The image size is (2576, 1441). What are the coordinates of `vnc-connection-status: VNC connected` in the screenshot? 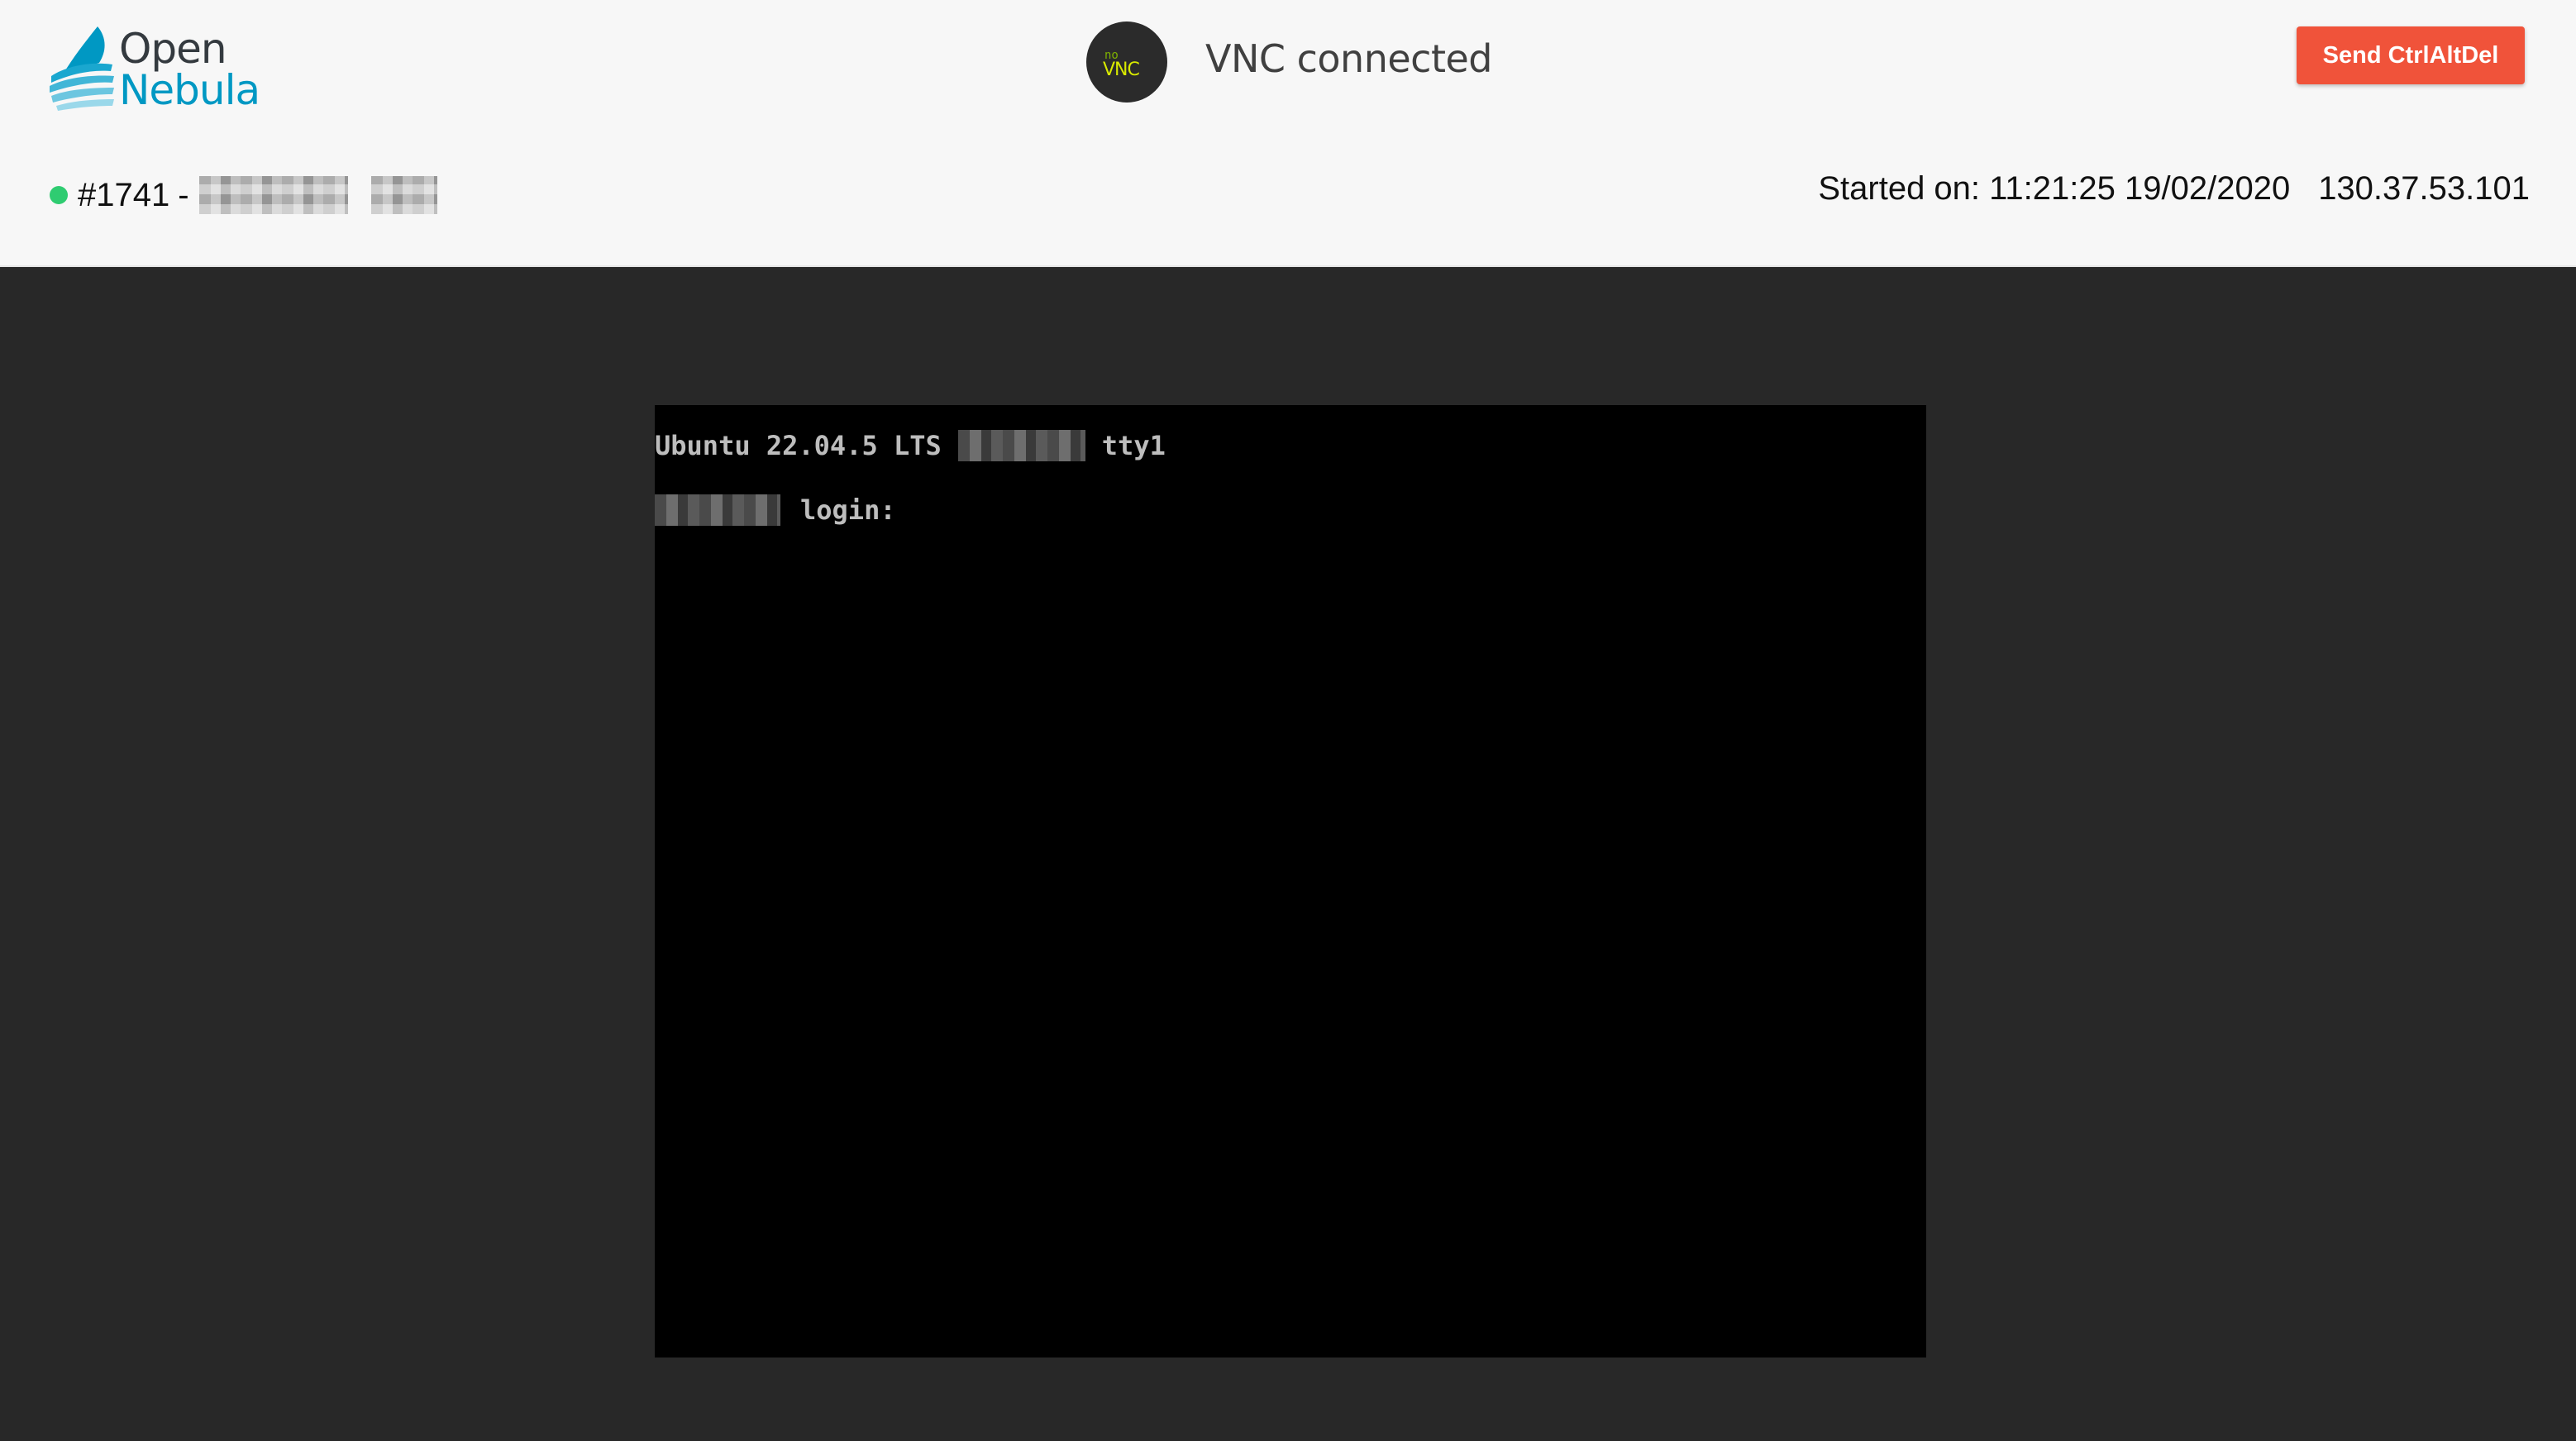 It's located at (1349, 58).